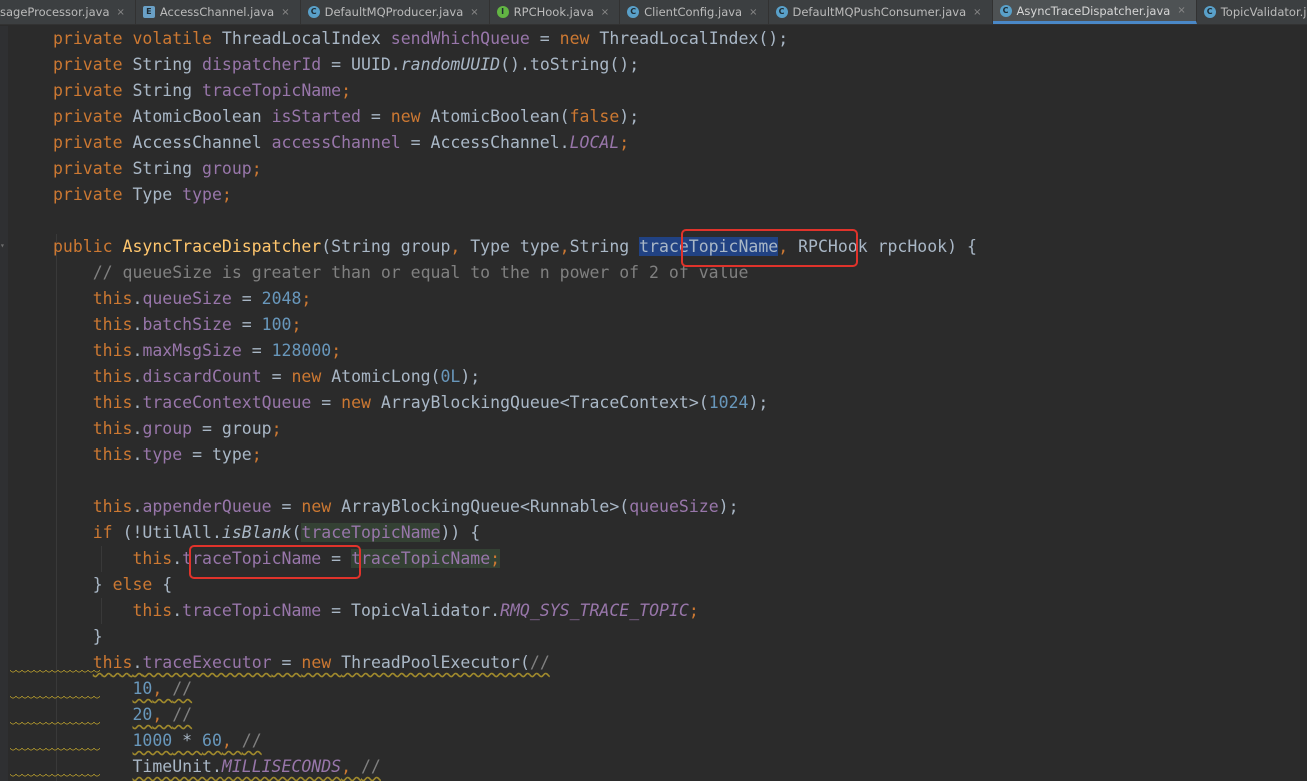 The height and width of the screenshot is (781, 1307). What do you see at coordinates (4, 246) in the screenshot?
I see `fold-marker-icon: ▾` at bounding box center [4, 246].